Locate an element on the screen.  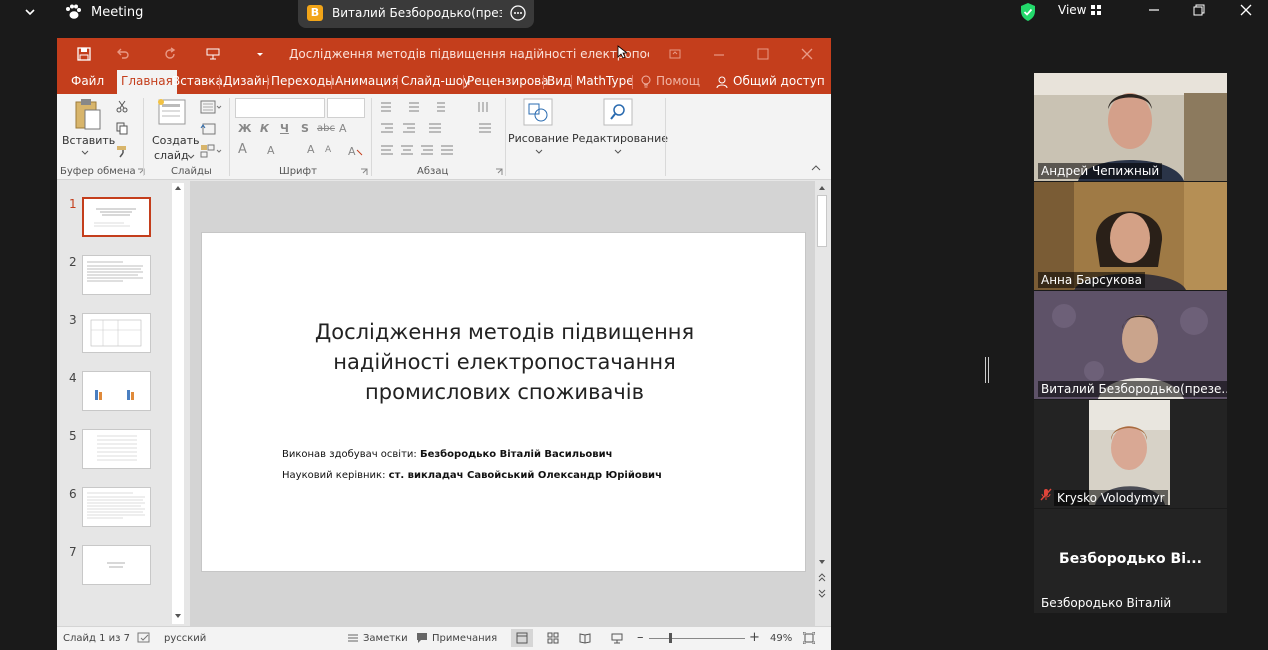
tab-transitions: Переходы is located at coordinates (303, 81).